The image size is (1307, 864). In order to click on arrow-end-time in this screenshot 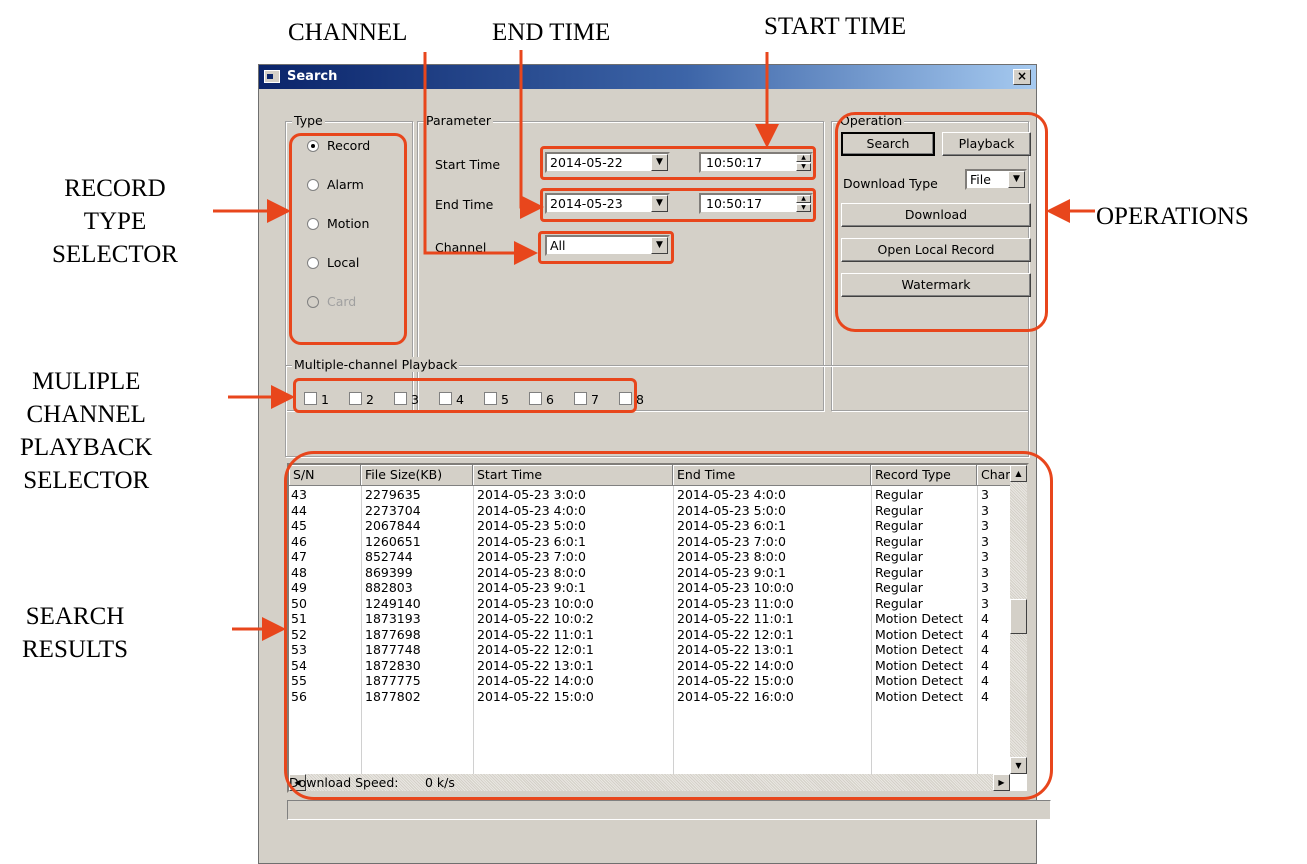, I will do `click(531, 134)`.